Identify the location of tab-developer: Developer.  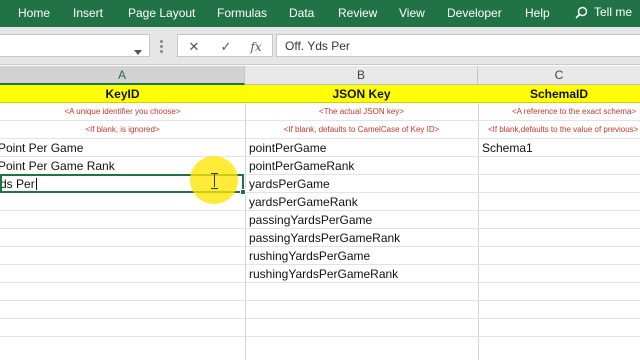
(474, 13).